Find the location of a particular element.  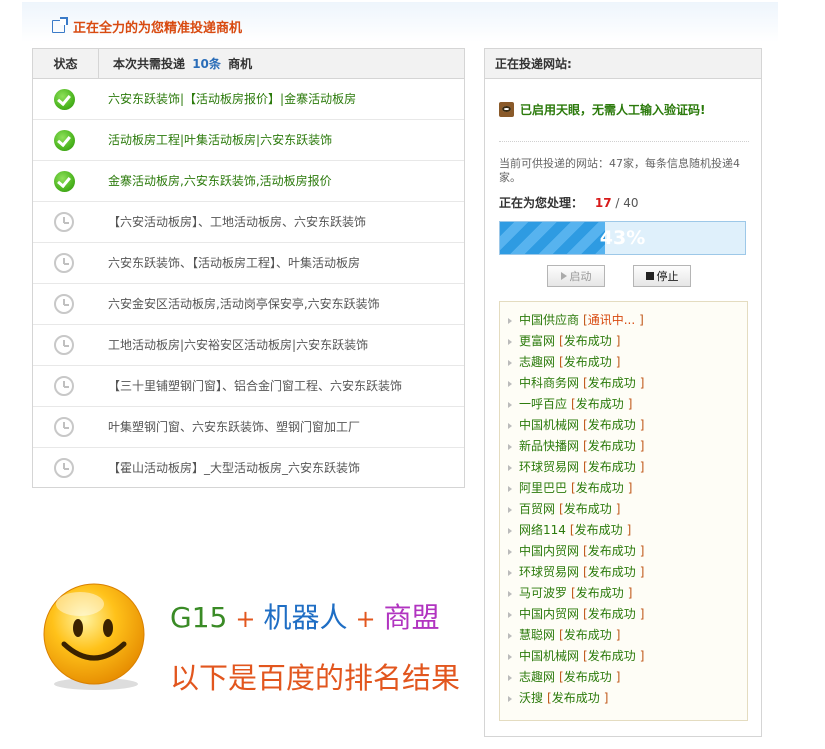

check-circle-icon is located at coordinates (64, 99).